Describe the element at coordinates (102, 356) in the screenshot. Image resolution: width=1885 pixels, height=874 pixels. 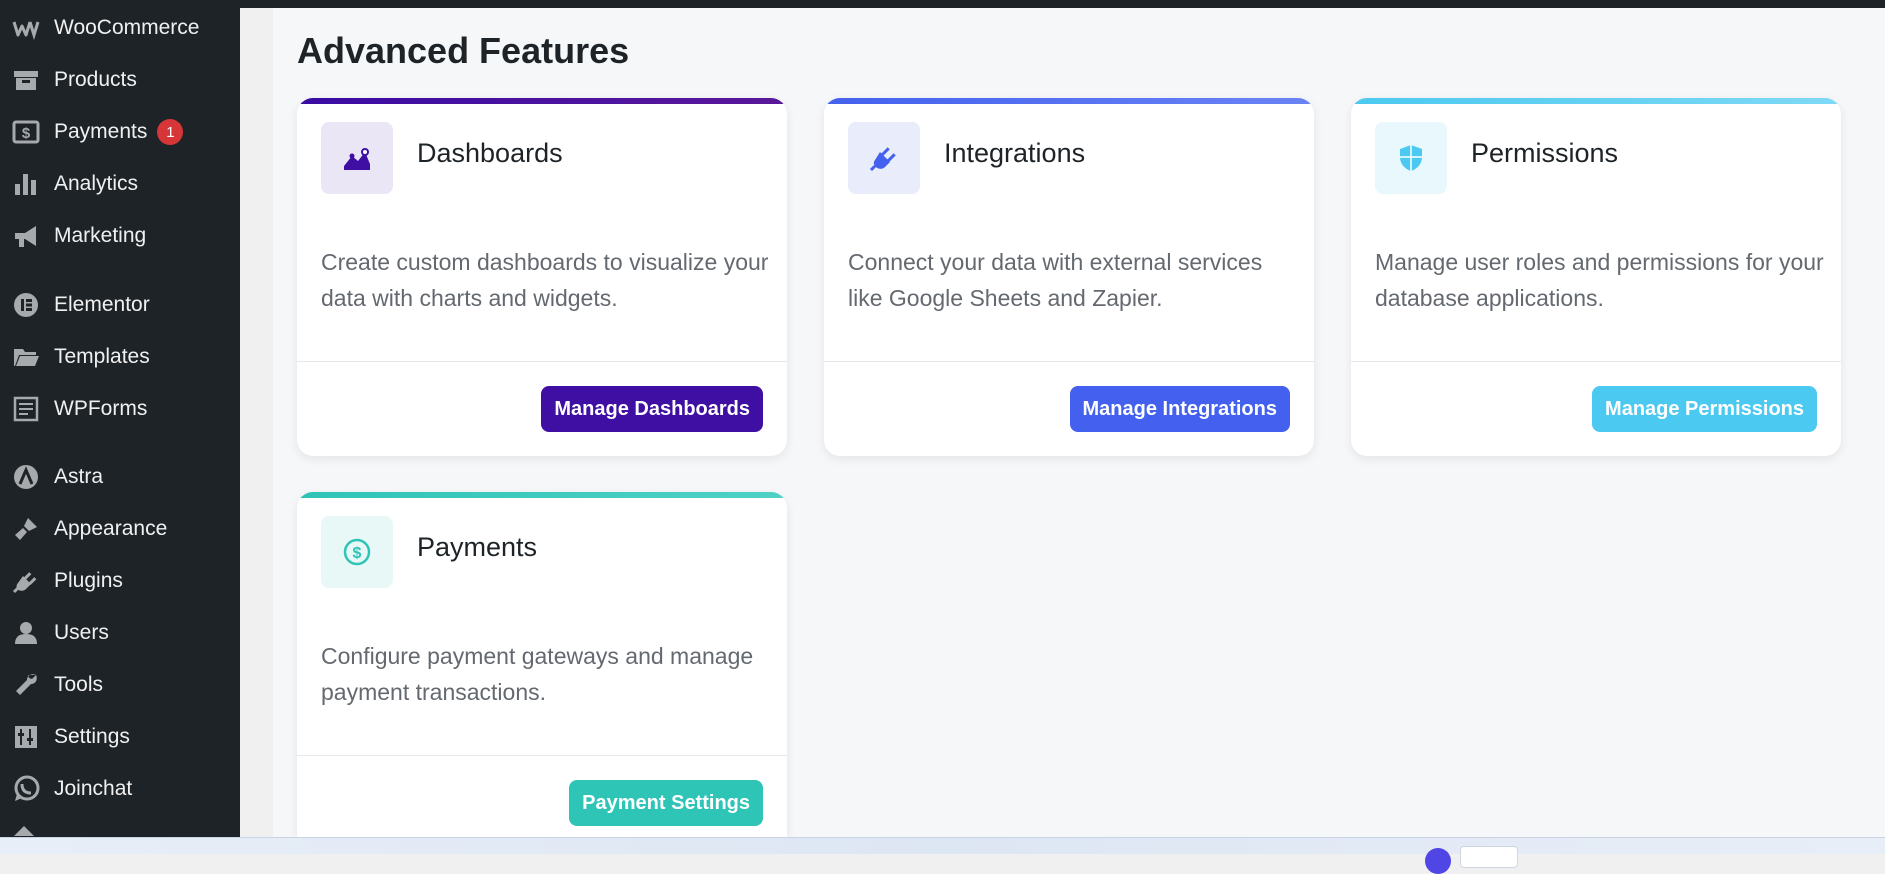
I see `sidebar-item-label: Templates` at that location.